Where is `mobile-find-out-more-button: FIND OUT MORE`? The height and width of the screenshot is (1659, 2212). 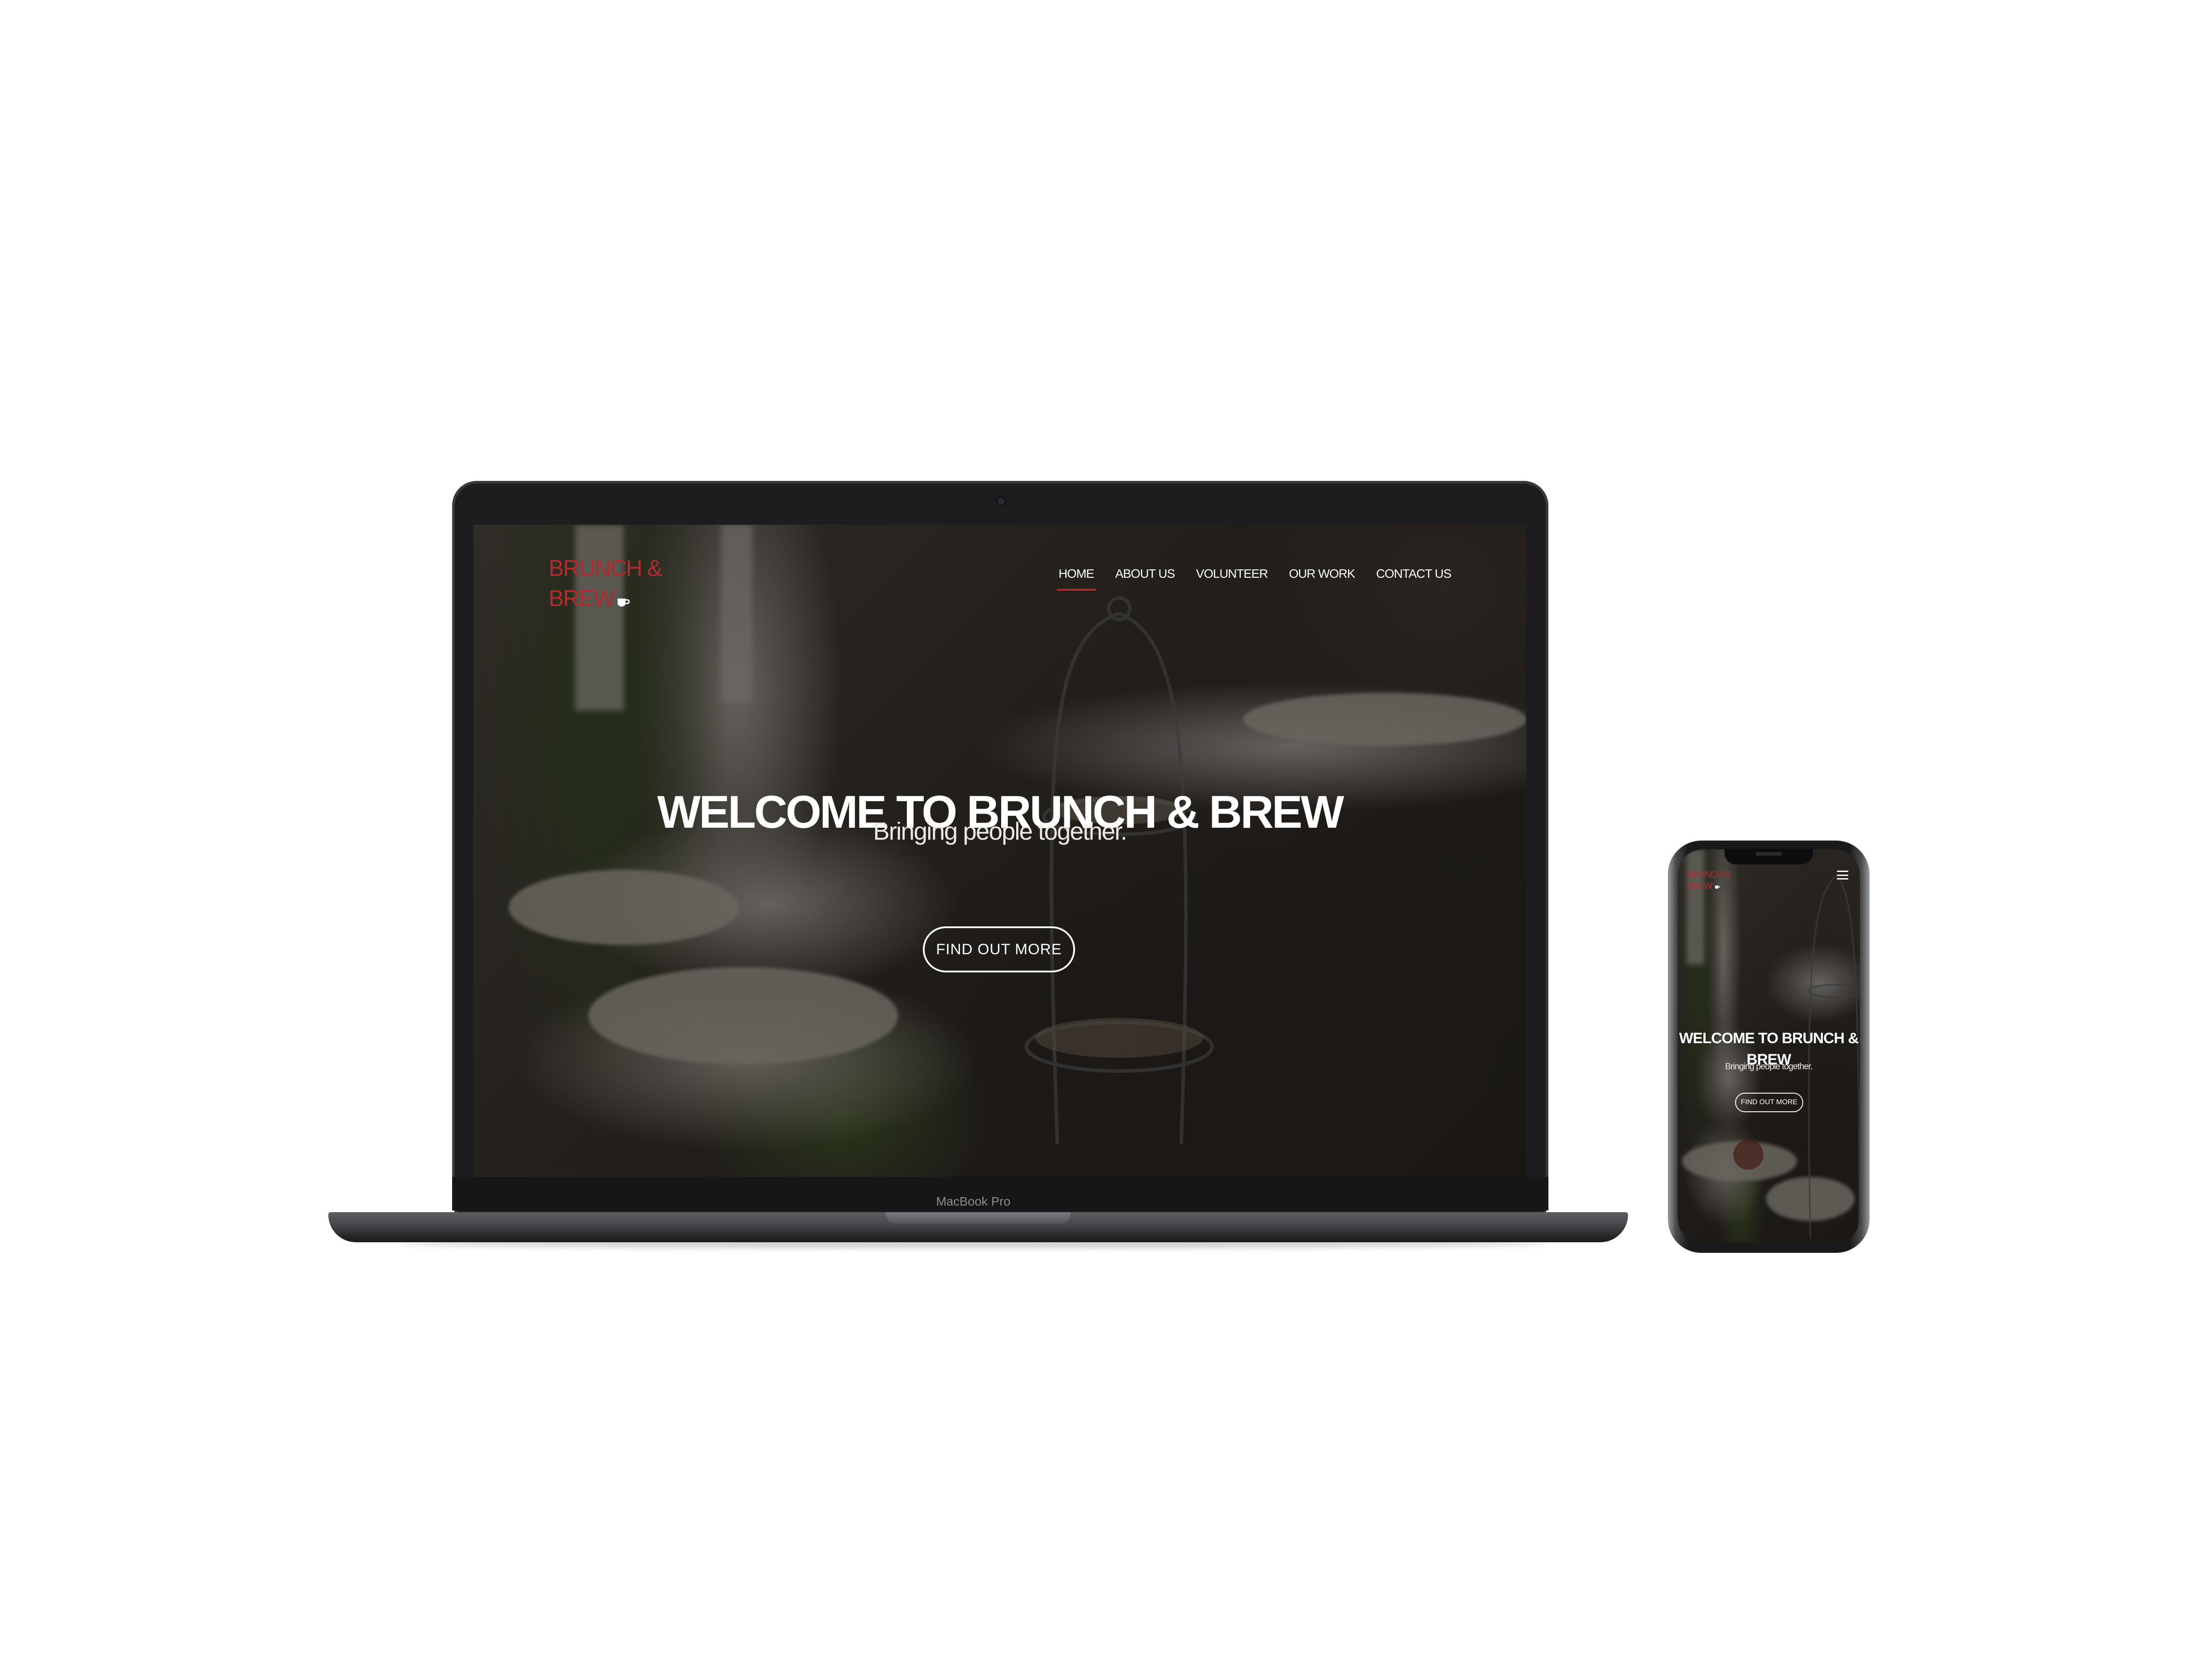 mobile-find-out-more-button: FIND OUT MORE is located at coordinates (1769, 1103).